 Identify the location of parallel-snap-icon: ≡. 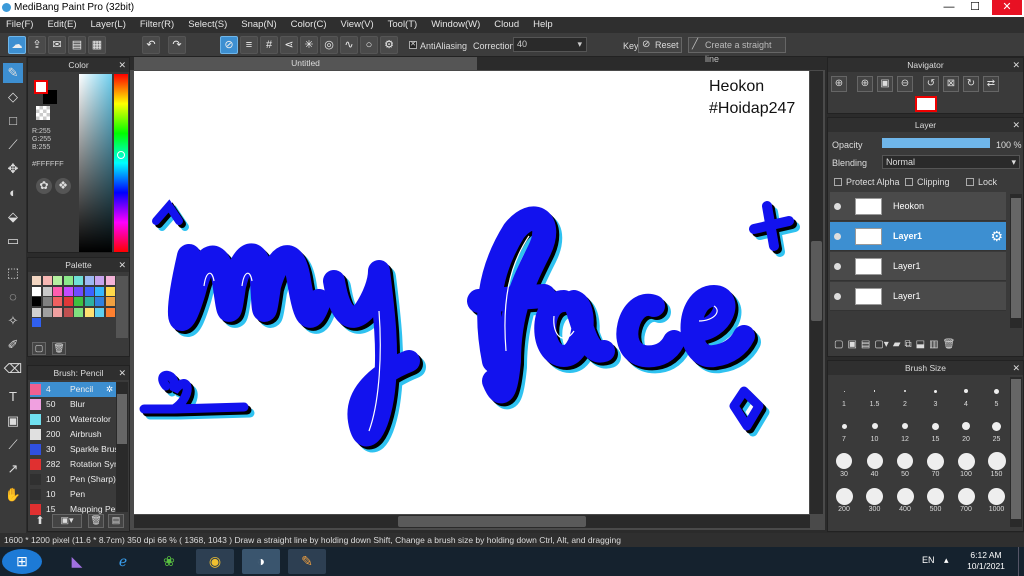
(249, 45).